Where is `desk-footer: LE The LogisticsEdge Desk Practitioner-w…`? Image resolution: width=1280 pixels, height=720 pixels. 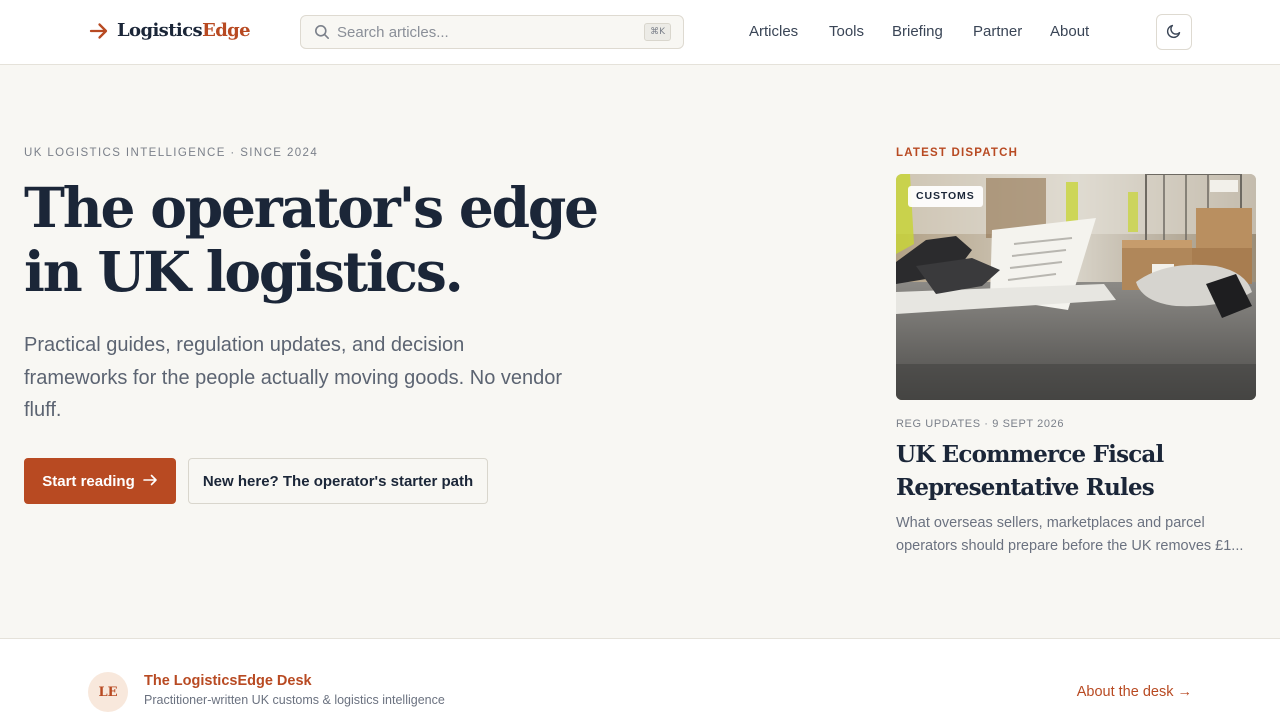
desk-footer: LE The LogisticsEdge Desk Practitioner-w… is located at coordinates (640, 679).